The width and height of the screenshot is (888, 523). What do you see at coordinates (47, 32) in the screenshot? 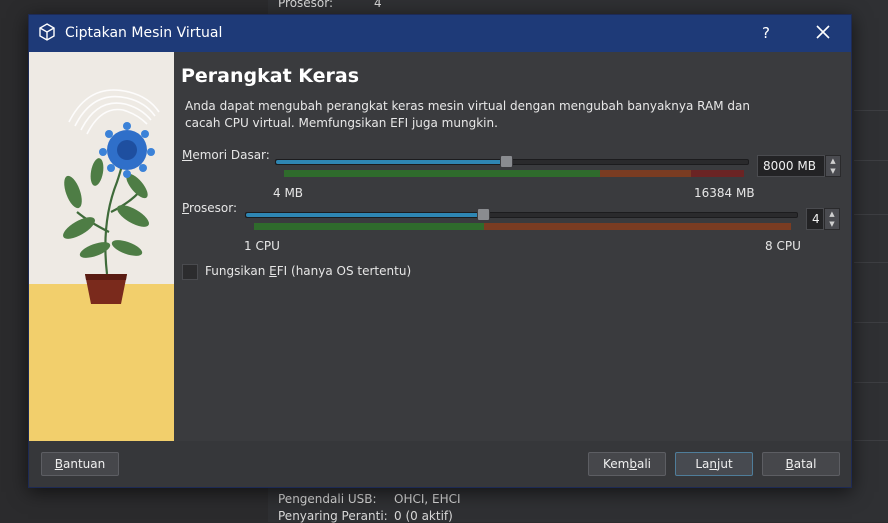
I see `virtualbox-cube-icon` at bounding box center [47, 32].